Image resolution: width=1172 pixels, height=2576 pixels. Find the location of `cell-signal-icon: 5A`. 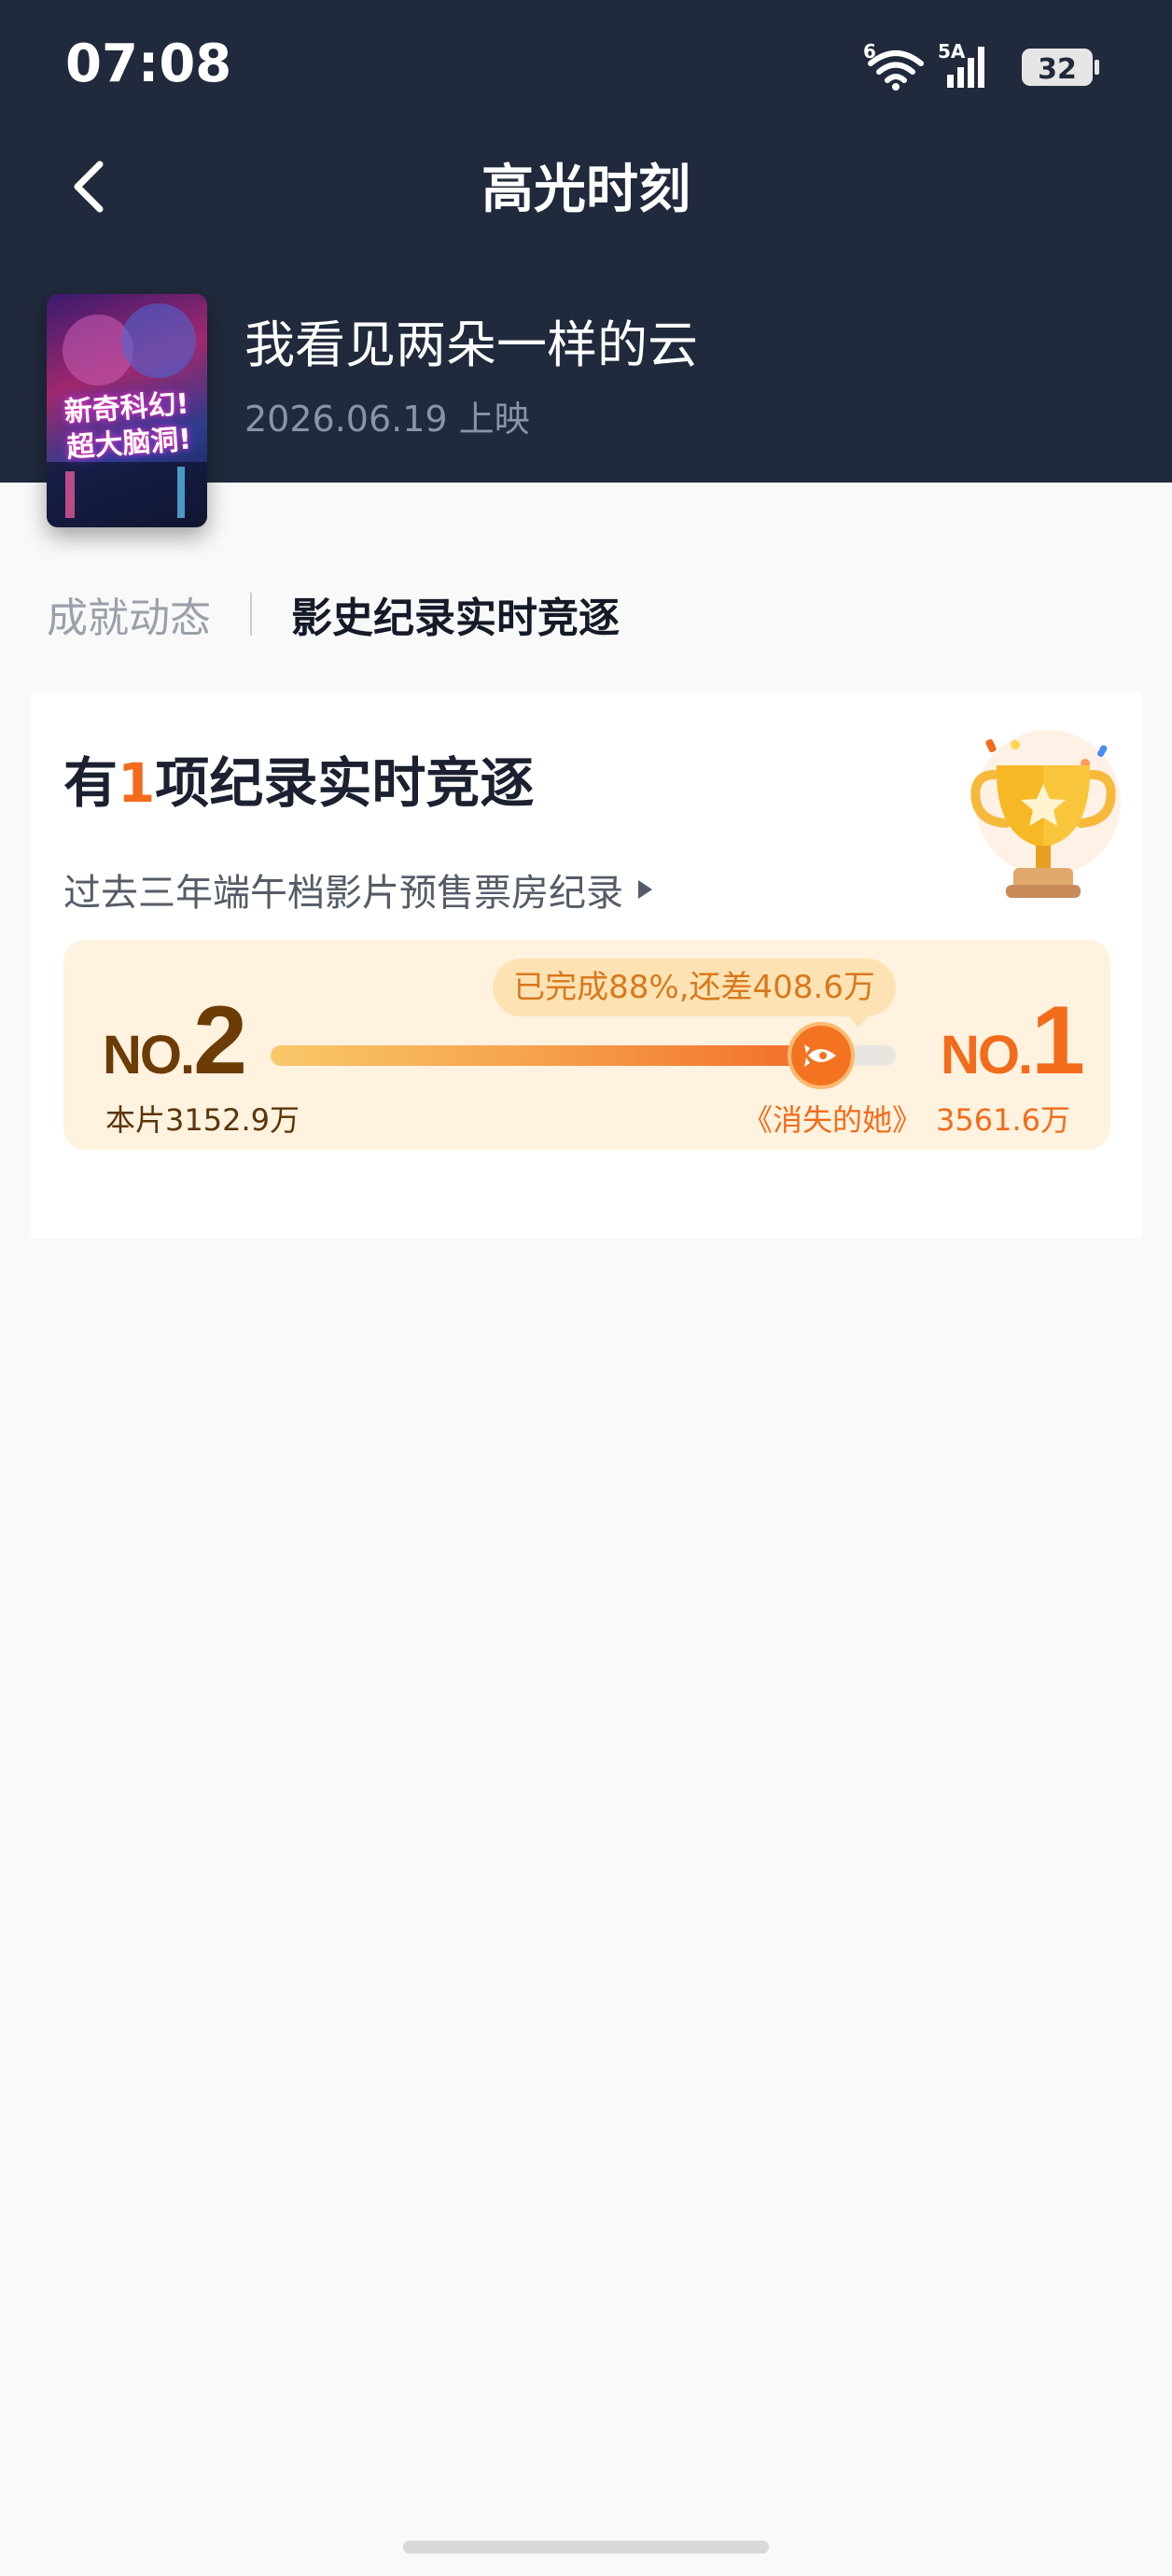

cell-signal-icon: 5A is located at coordinates (961, 64).